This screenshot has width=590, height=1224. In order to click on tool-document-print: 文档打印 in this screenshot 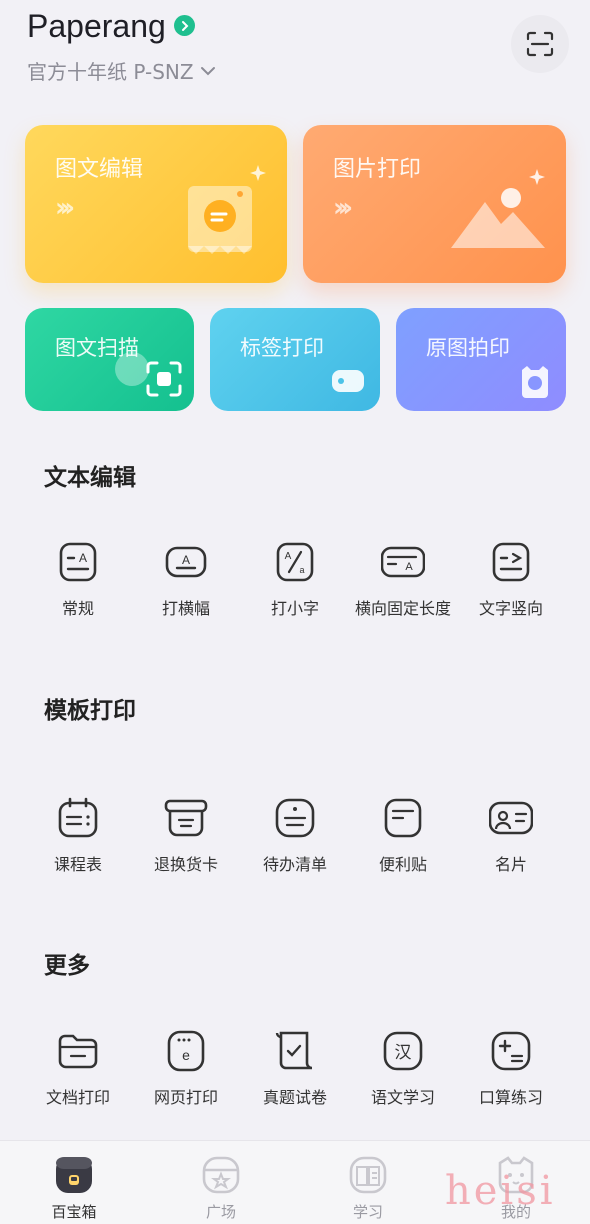, I will do `click(78, 1074)`.